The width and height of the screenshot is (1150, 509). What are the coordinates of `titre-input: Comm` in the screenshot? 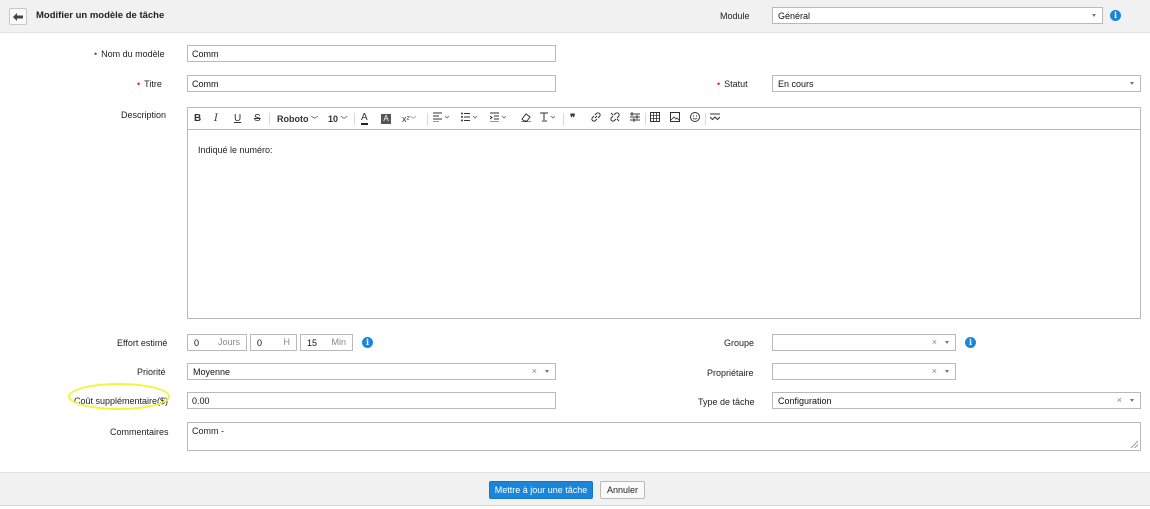 It's located at (371, 83).